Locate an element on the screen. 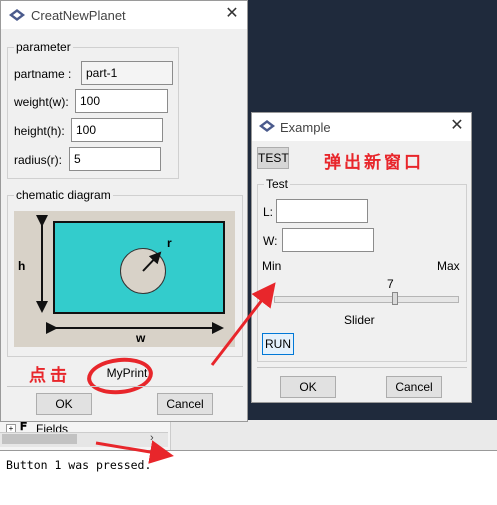  annotation-arrows is located at coordinates (185, 373).